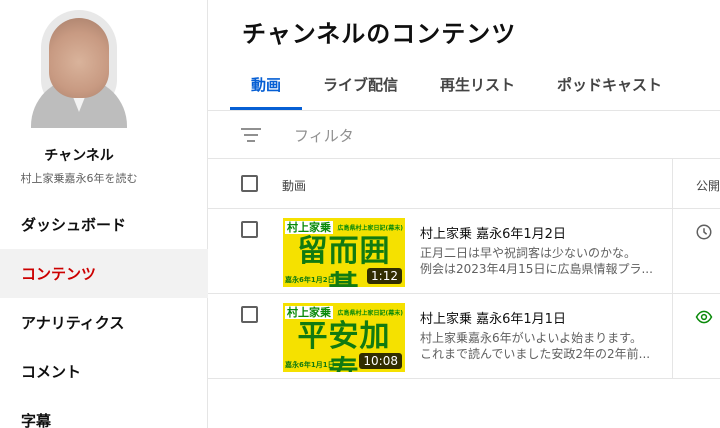  I want to click on video-duration: 1:12, so click(384, 276).